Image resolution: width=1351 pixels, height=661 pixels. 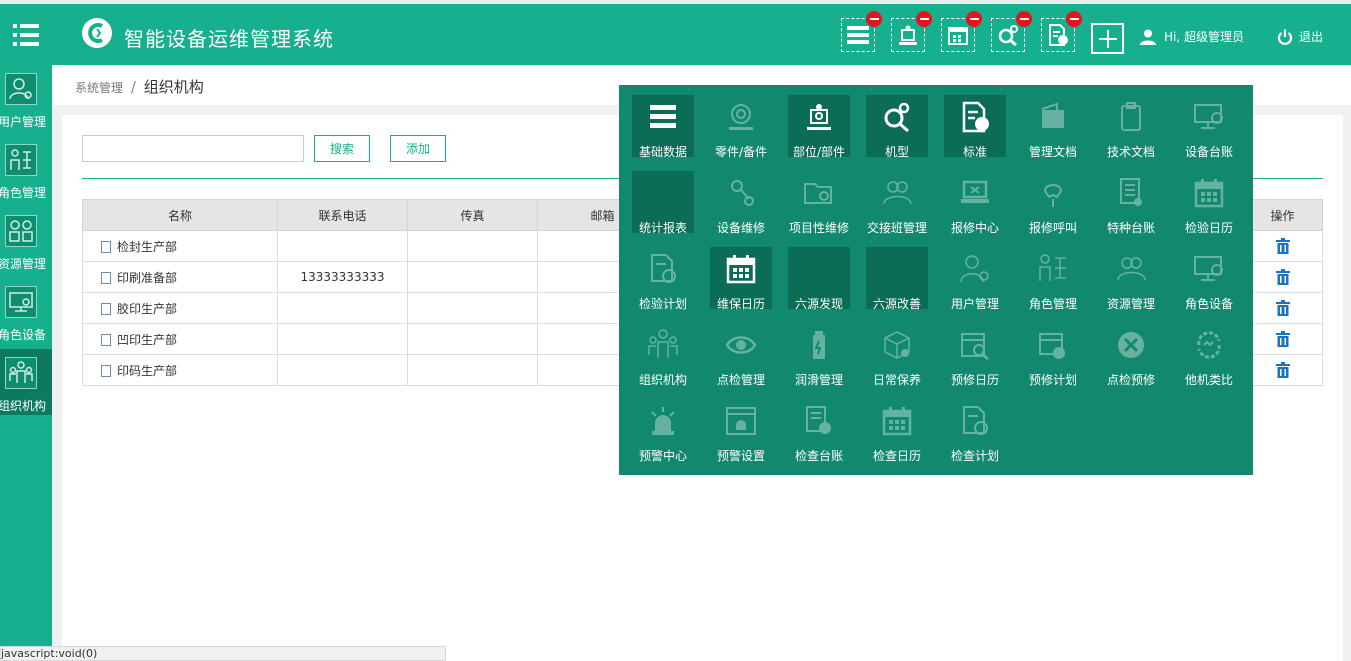 What do you see at coordinates (1053, 355) in the screenshot?
I see `menu-tile: 预修计划` at bounding box center [1053, 355].